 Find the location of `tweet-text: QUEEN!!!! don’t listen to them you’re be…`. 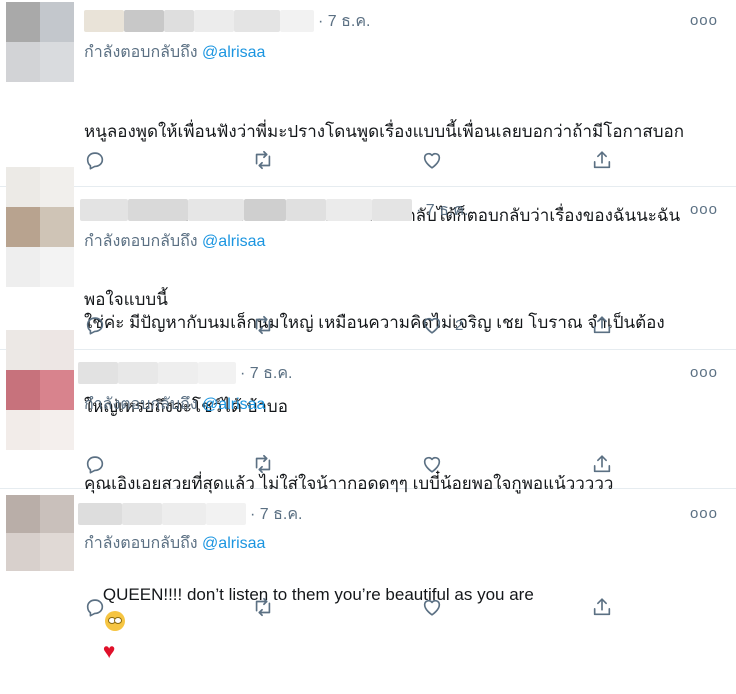

tweet-text: QUEEN!!!! don’t listen to them you’re be… is located at coordinates (318, 624).